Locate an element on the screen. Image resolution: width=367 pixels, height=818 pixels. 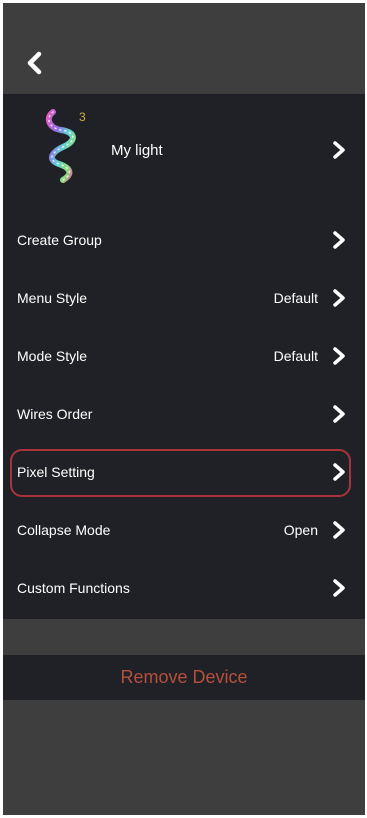
remove-device-label: Remove Device is located at coordinates (184, 677).